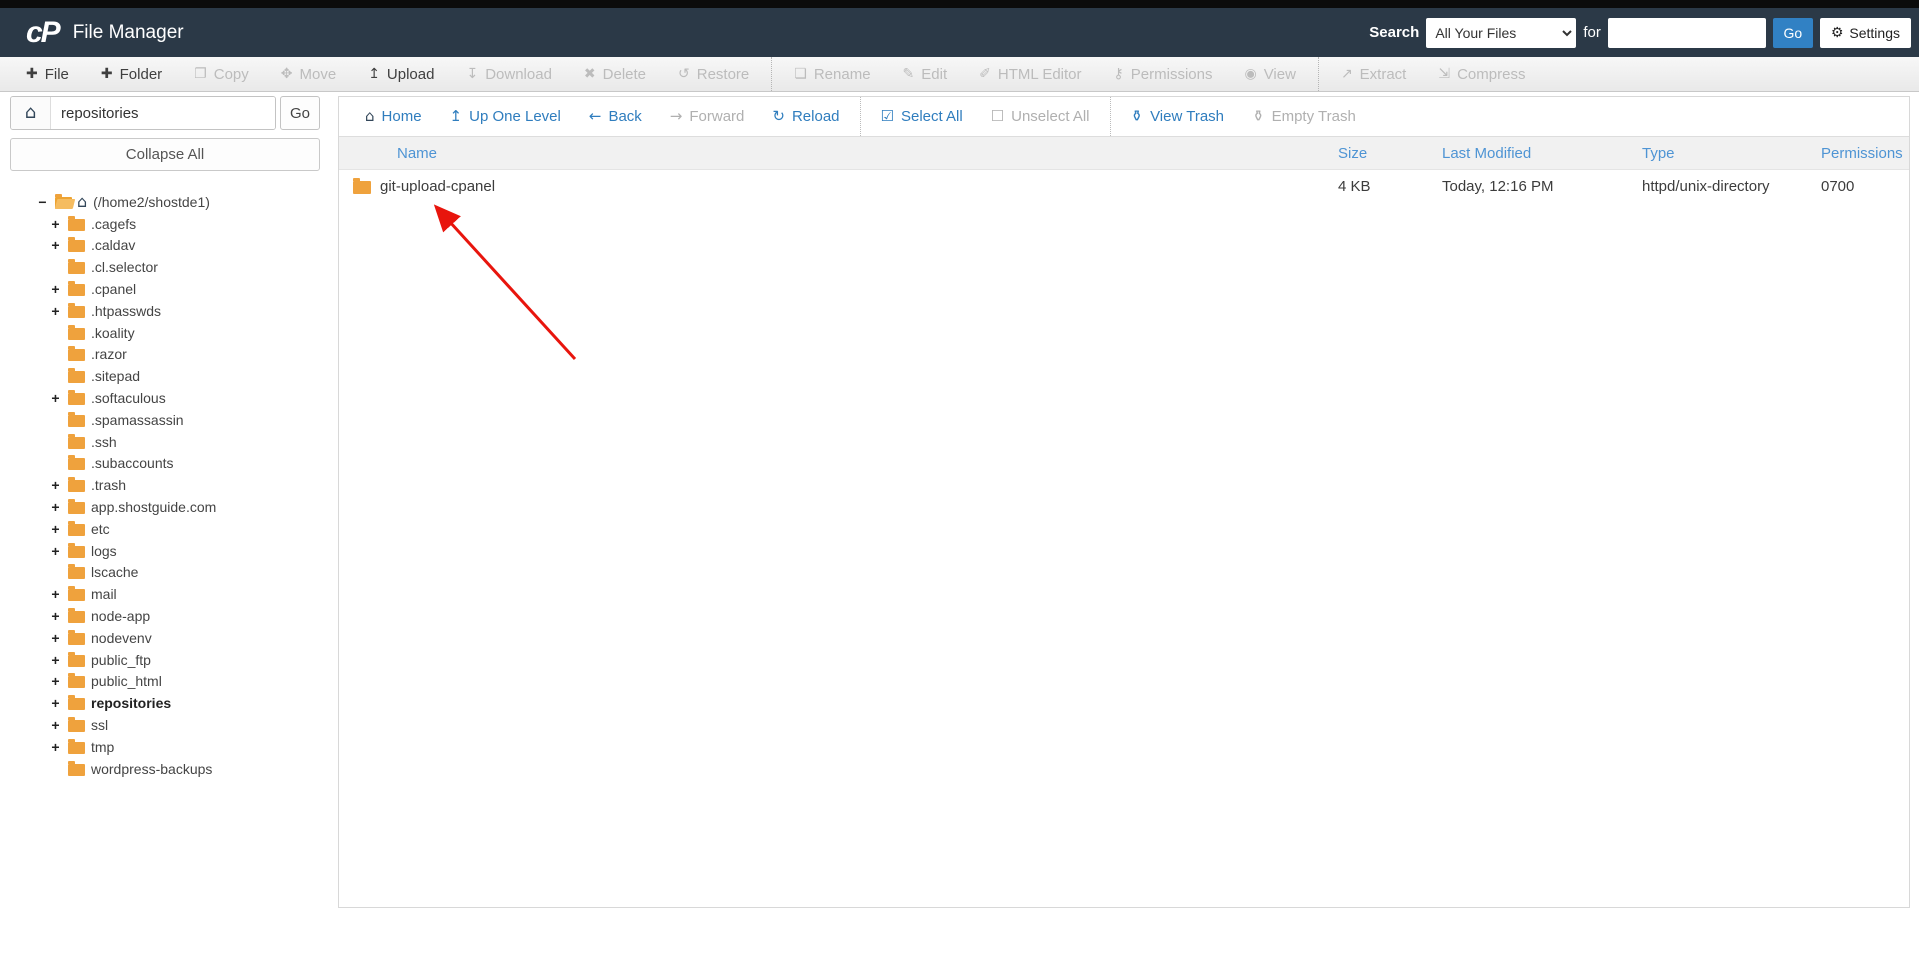  What do you see at coordinates (189, 420) in the screenshot?
I see `tree-item: ⌂ .spamassassin` at bounding box center [189, 420].